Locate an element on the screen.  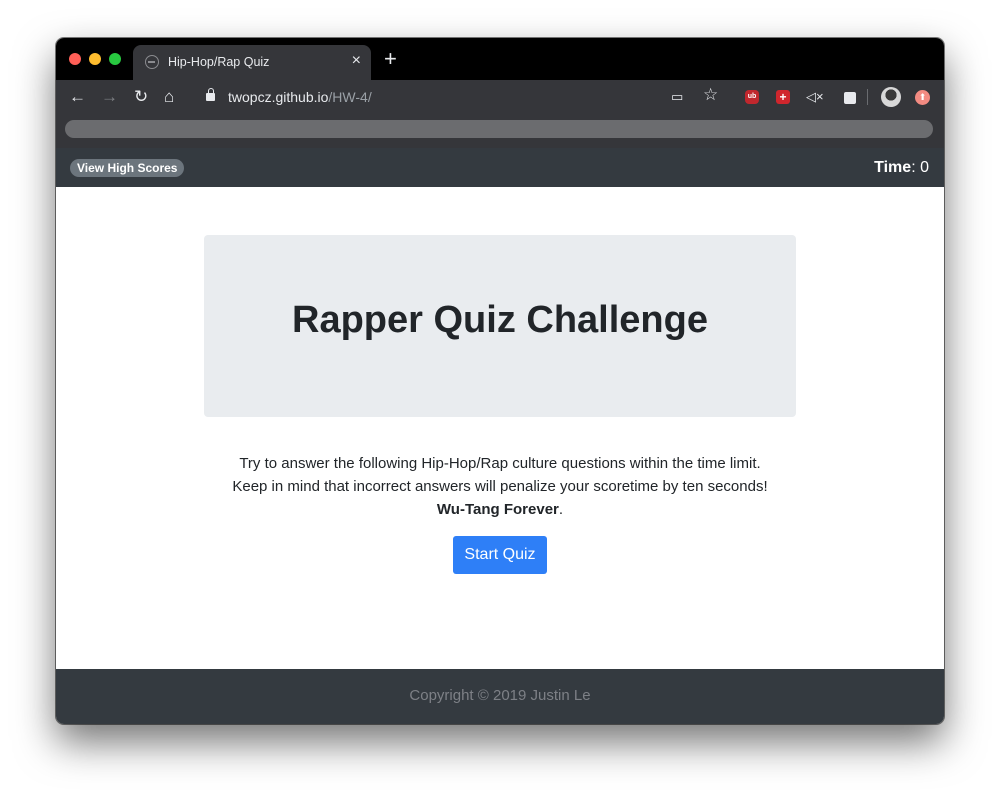
url-host: twopcz.github.io is located at coordinates (278, 97).